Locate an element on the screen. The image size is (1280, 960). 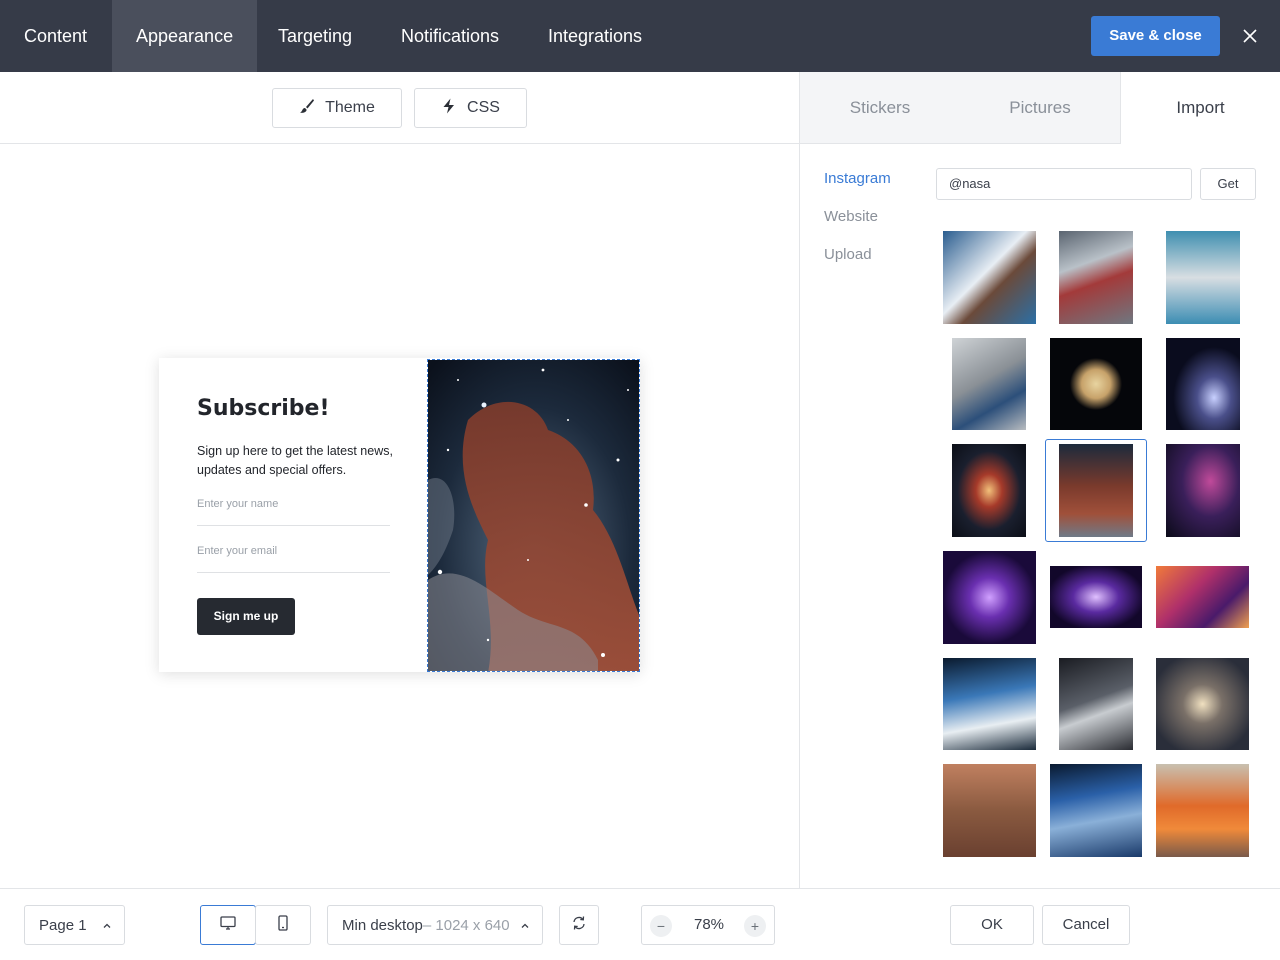
thumbnail-astronaut-pool-training is located at coordinates (1203, 277).